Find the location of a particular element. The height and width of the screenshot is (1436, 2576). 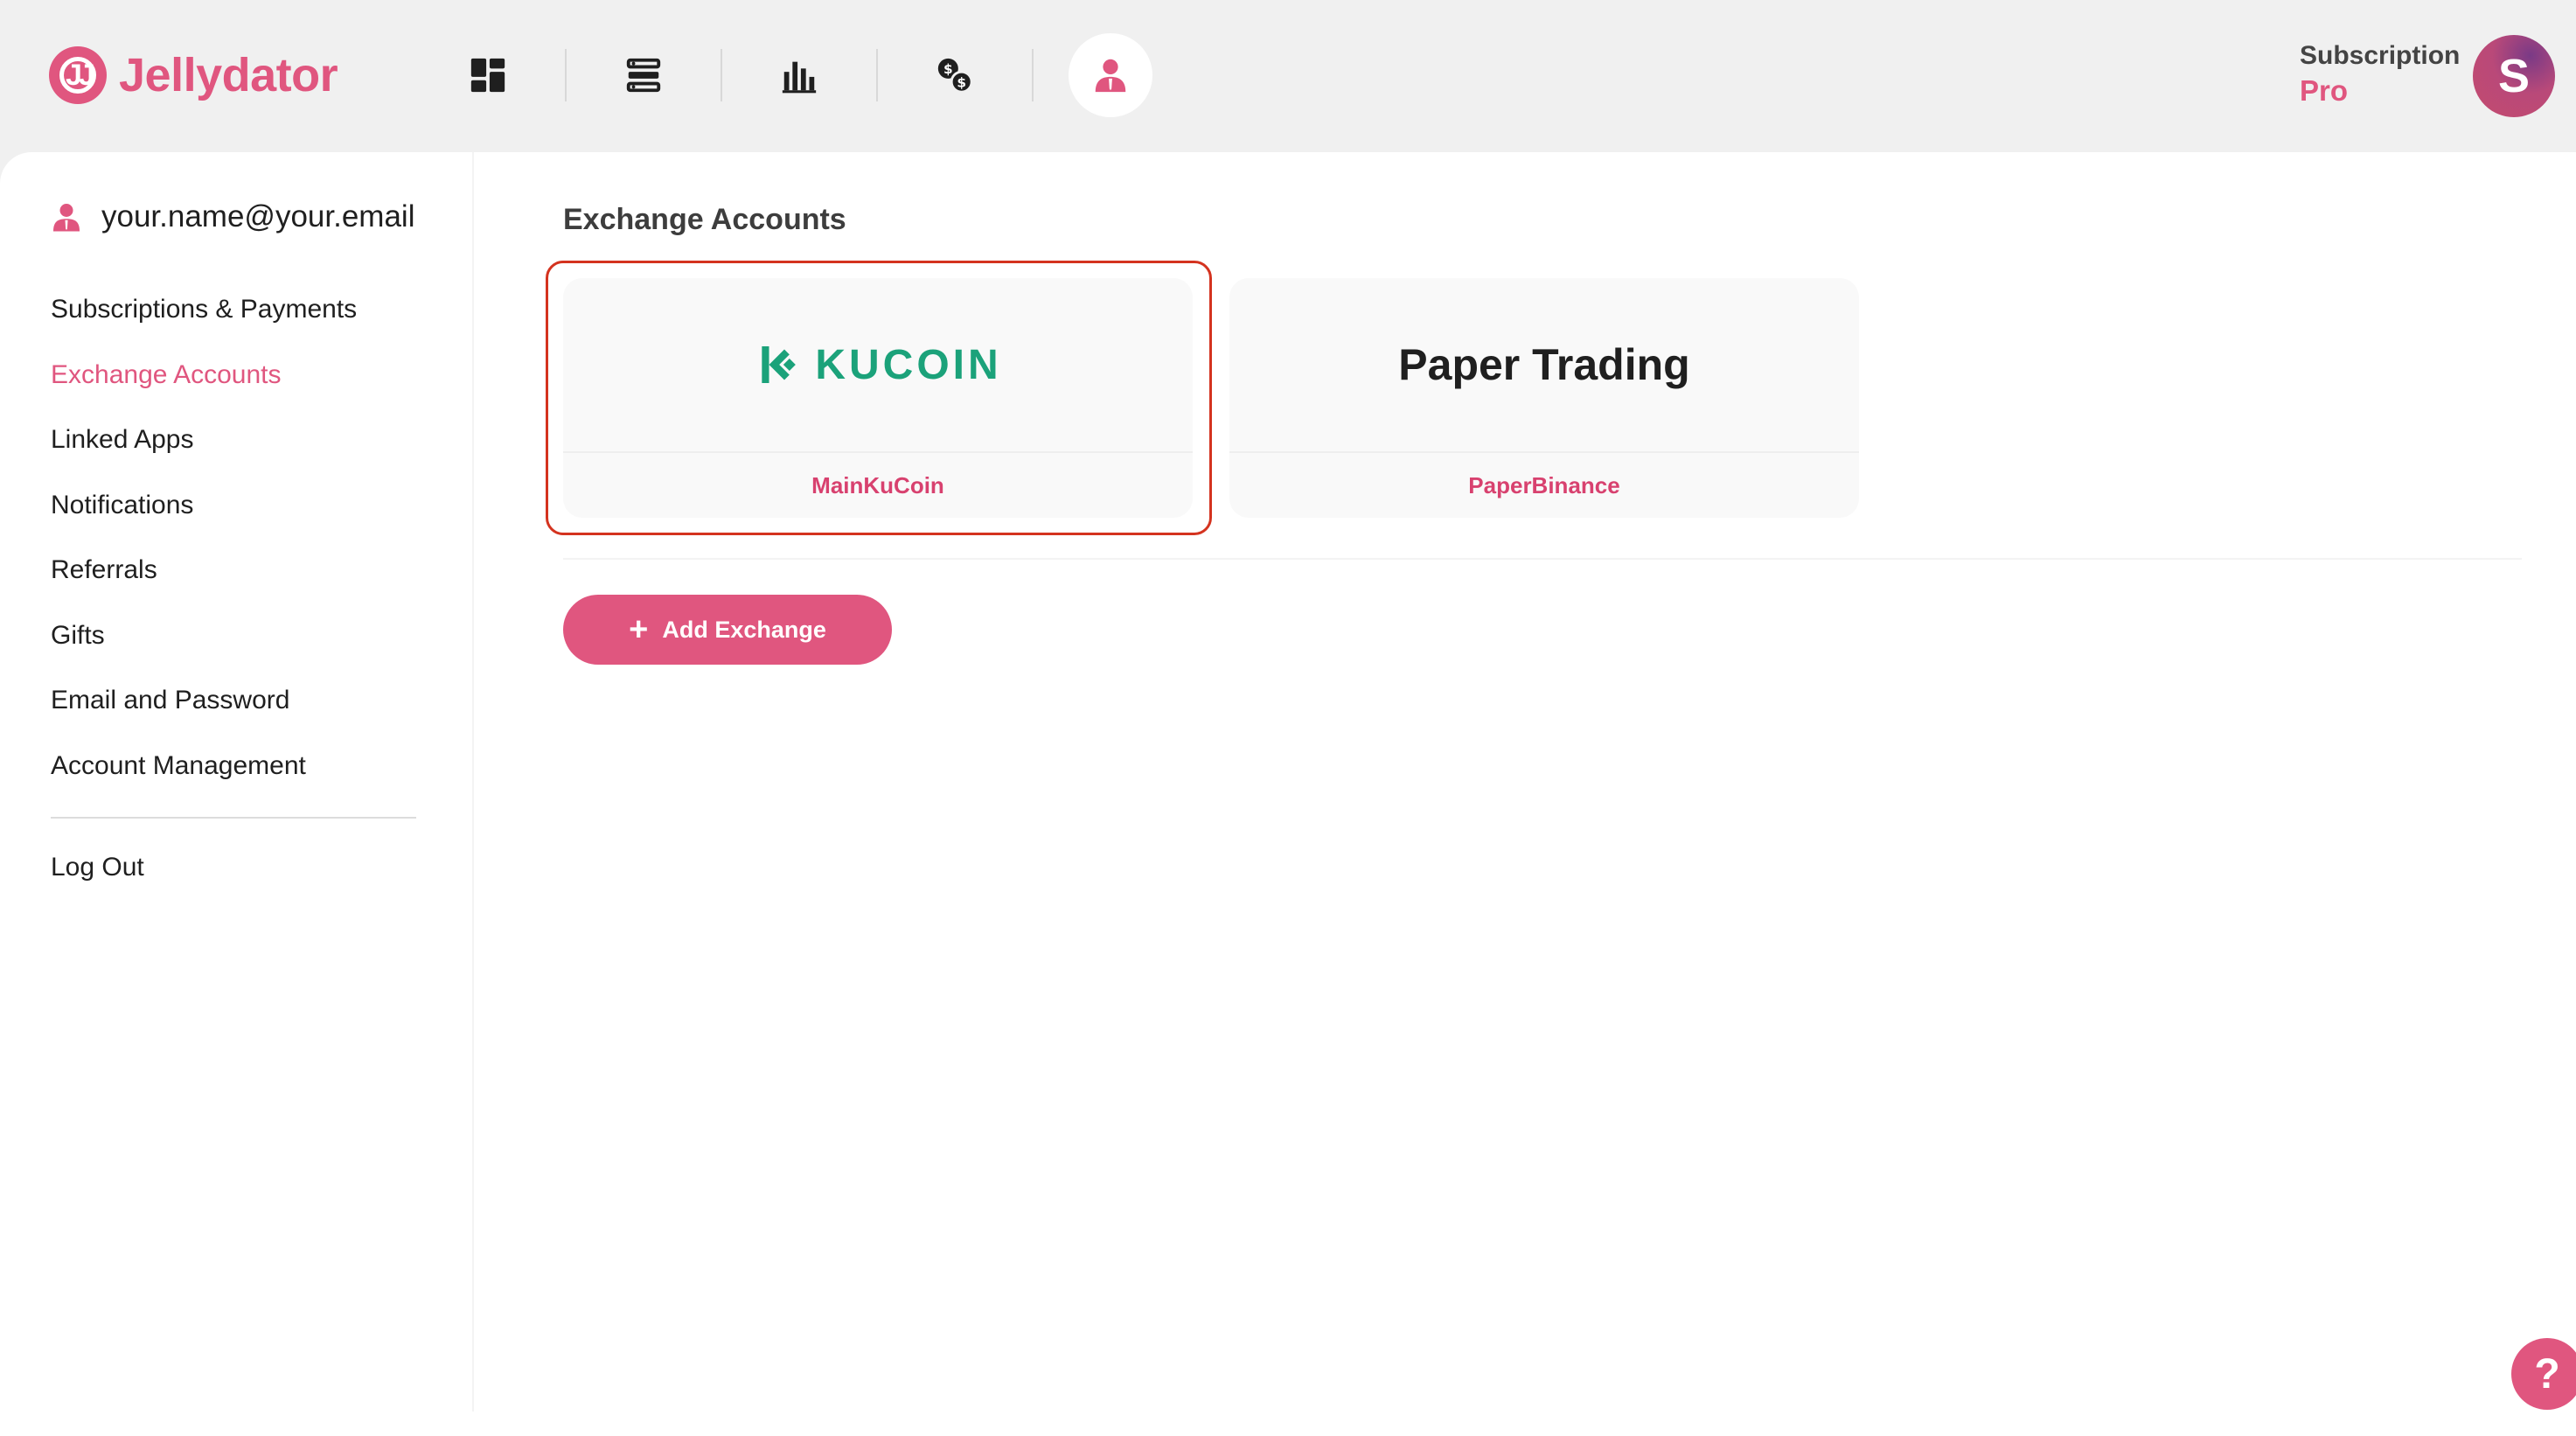

question-mark-icon: ? is located at coordinates (2547, 1374).